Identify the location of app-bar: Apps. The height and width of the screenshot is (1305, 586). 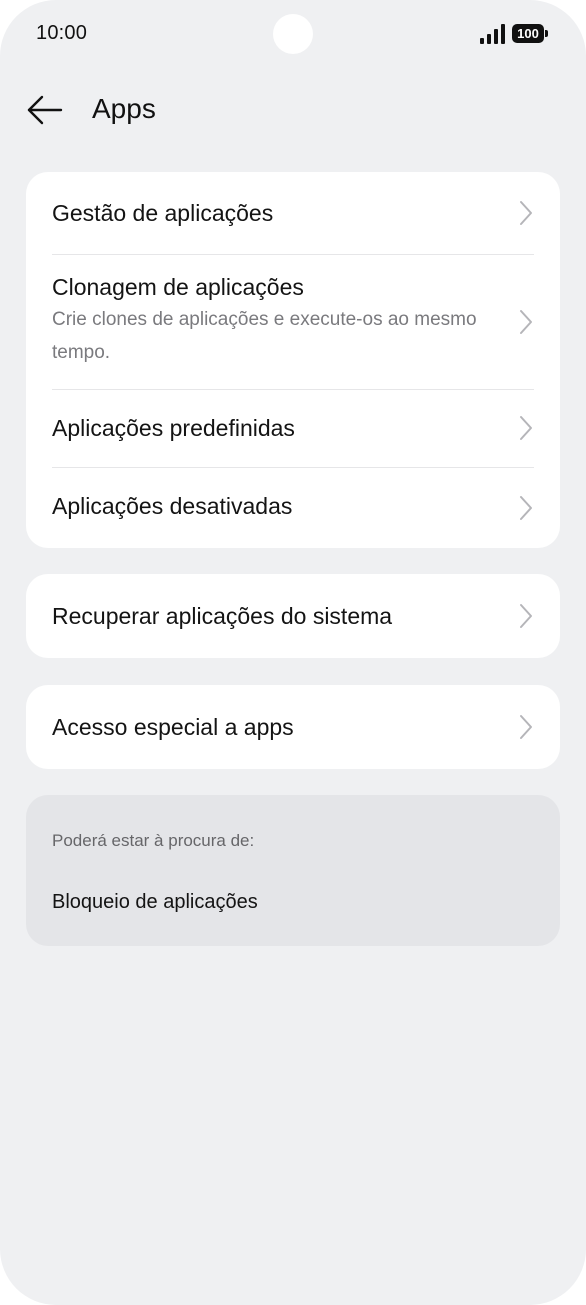
(293, 110).